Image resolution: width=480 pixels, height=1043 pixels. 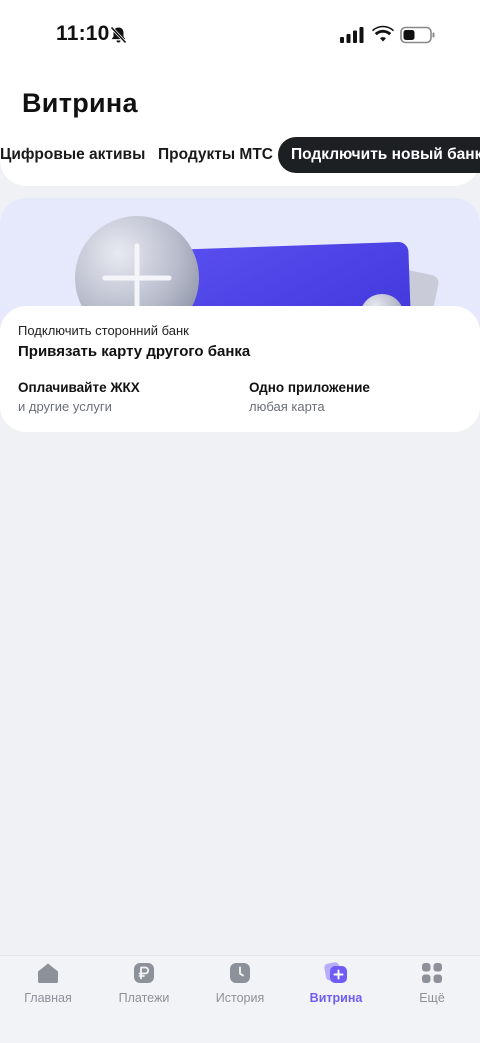 I want to click on feature-subtitle: и другие услуги, so click(x=65, y=406).